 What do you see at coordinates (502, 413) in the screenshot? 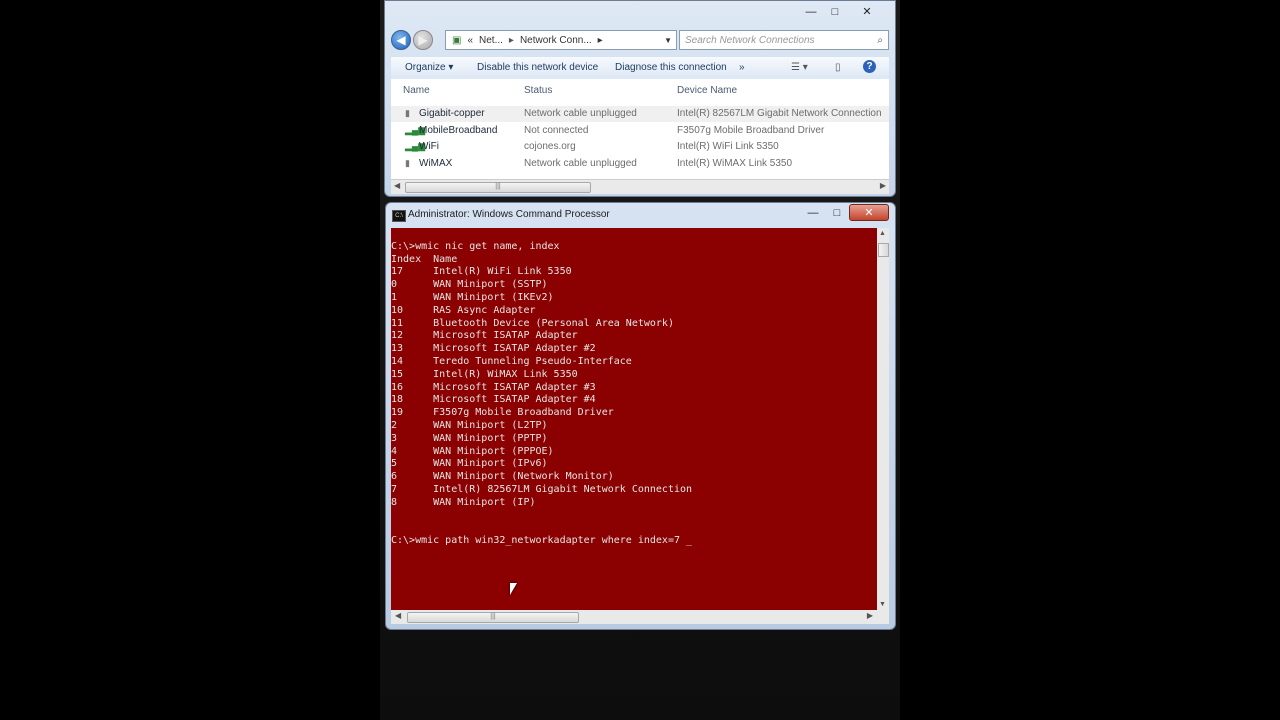
I see `console-line: 19 F3507g Mobile Broadband Driver` at bounding box center [502, 413].